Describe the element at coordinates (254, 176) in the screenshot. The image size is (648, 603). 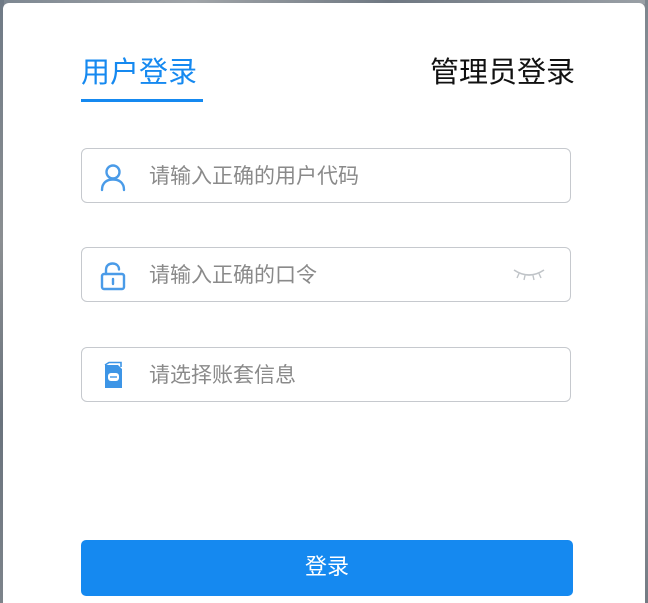
I see `user-code-placeholder: 请输入正确的用户代码` at that location.